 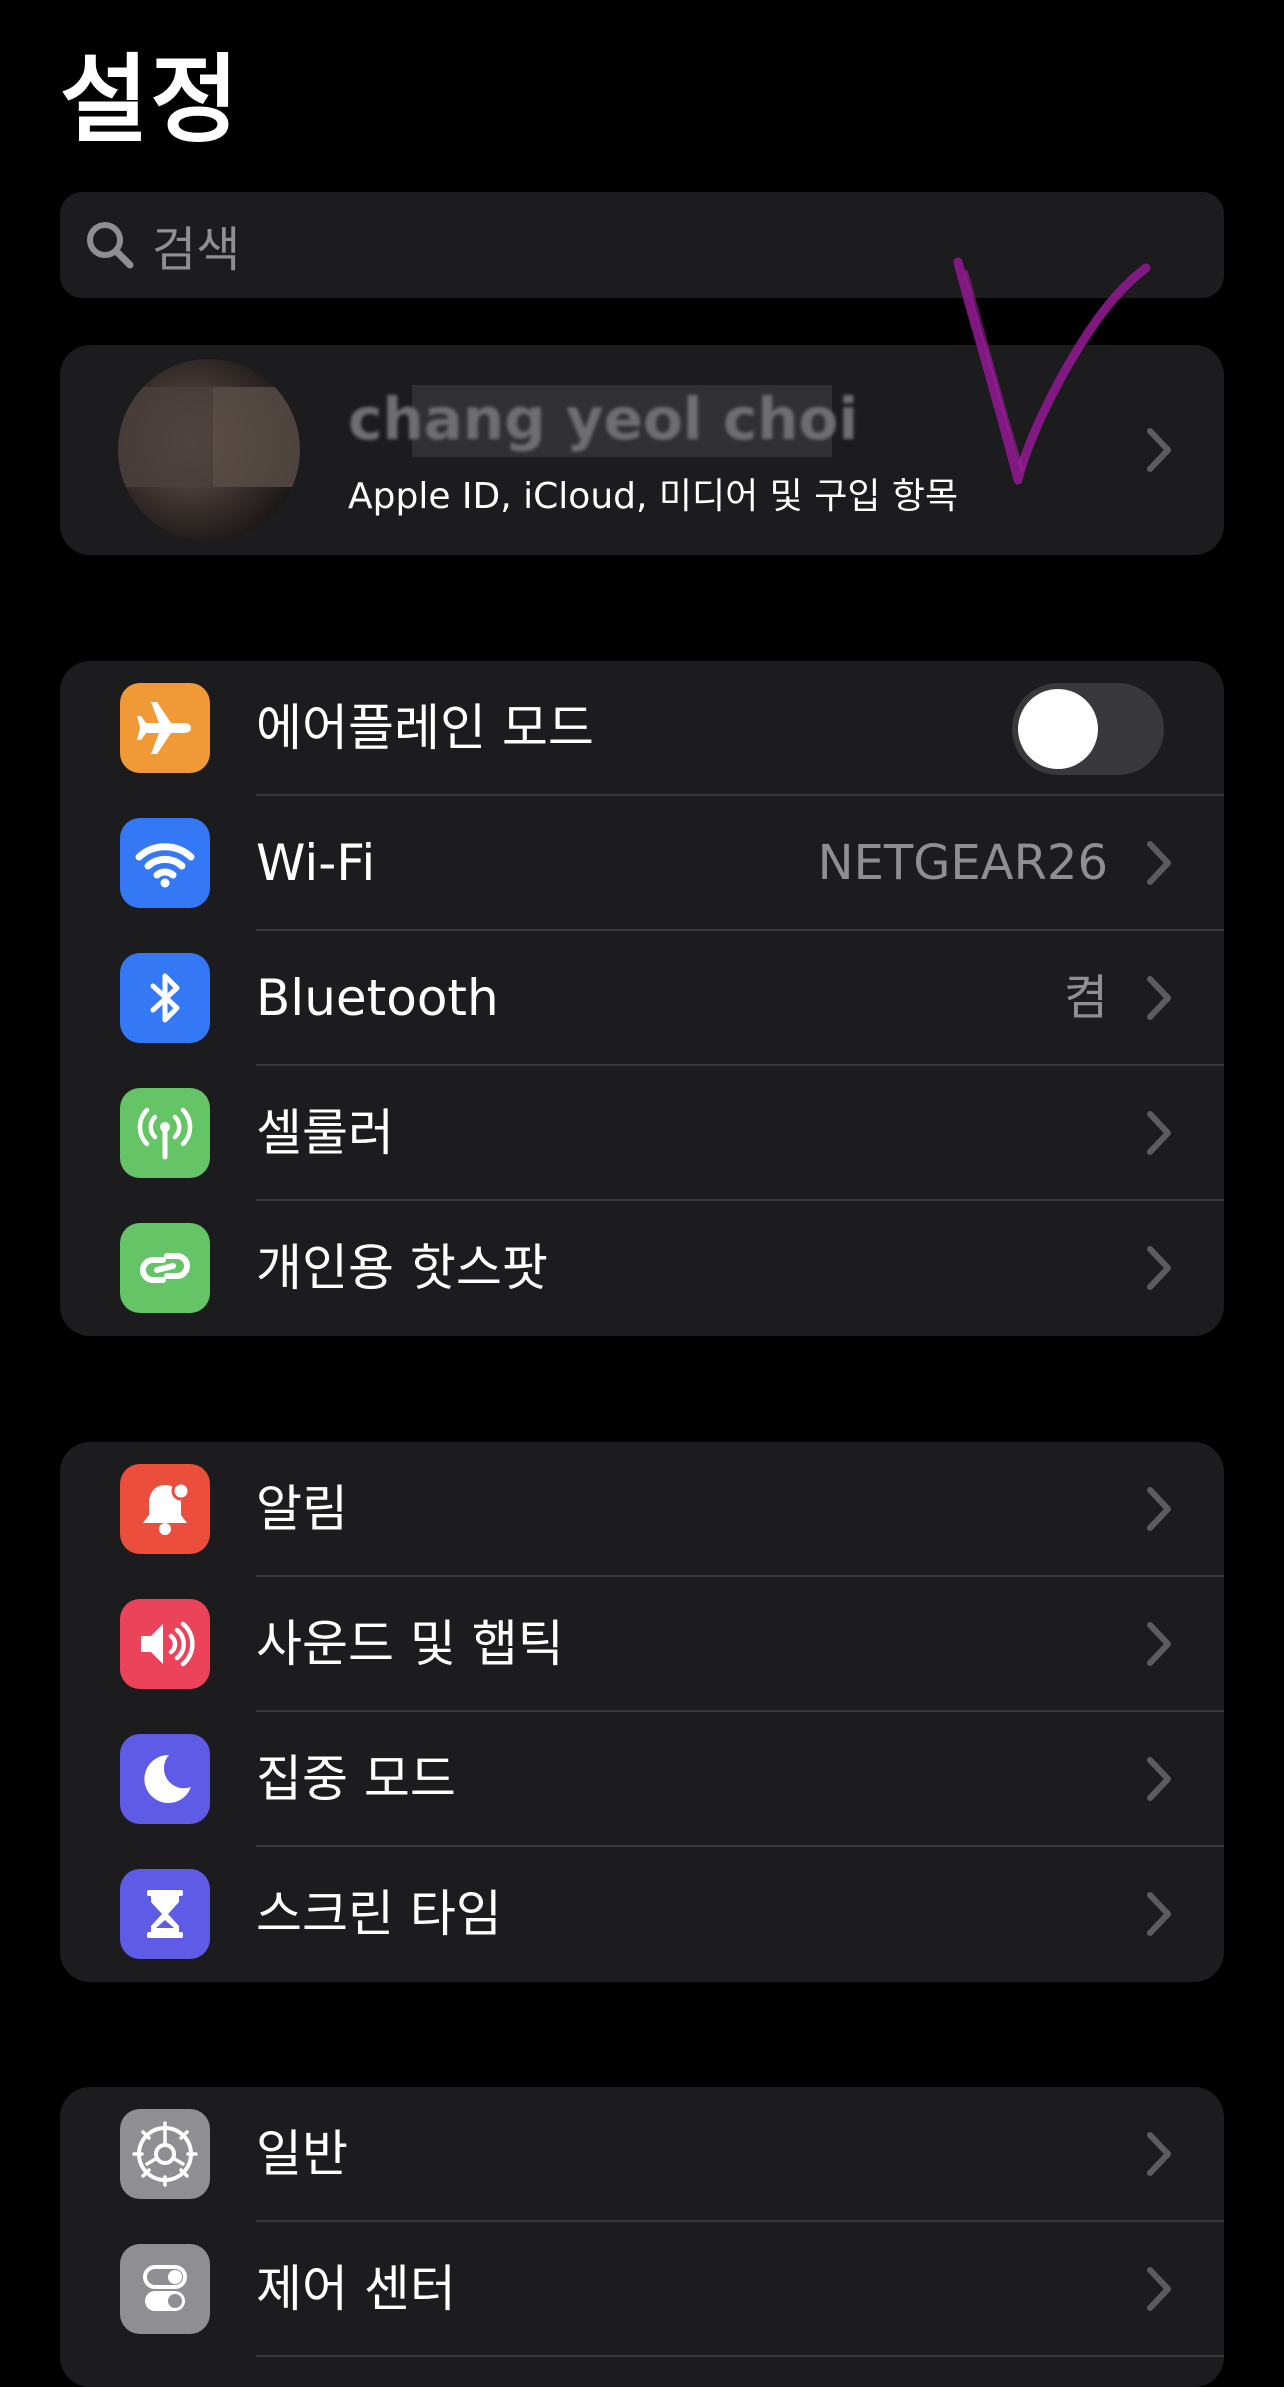 I want to click on profile-subtitle: Apple ID, iCloud, 미디어 및 구입 항목, so click(x=653, y=496).